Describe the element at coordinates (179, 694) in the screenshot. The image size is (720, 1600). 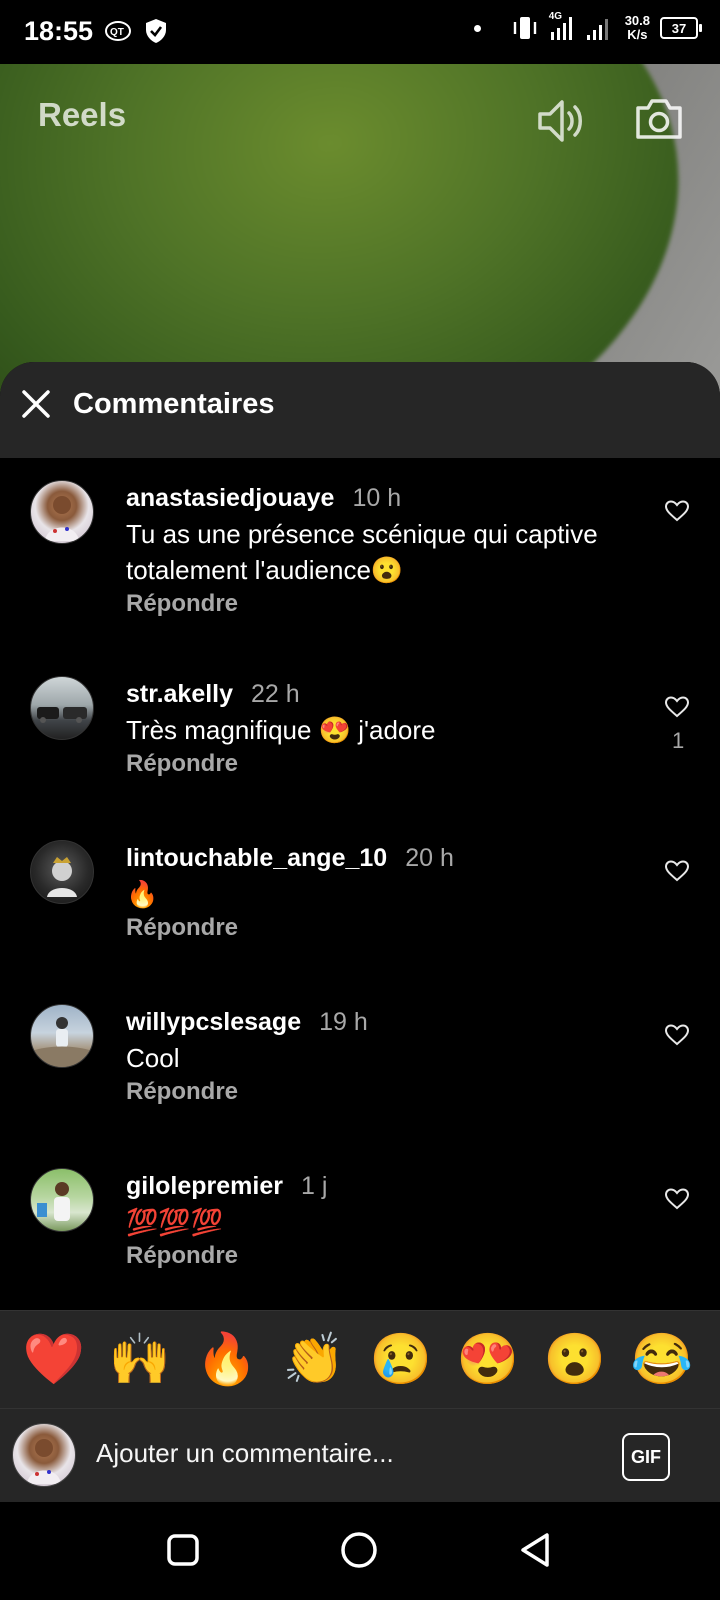
I see `comment-username: str.akelly` at that location.